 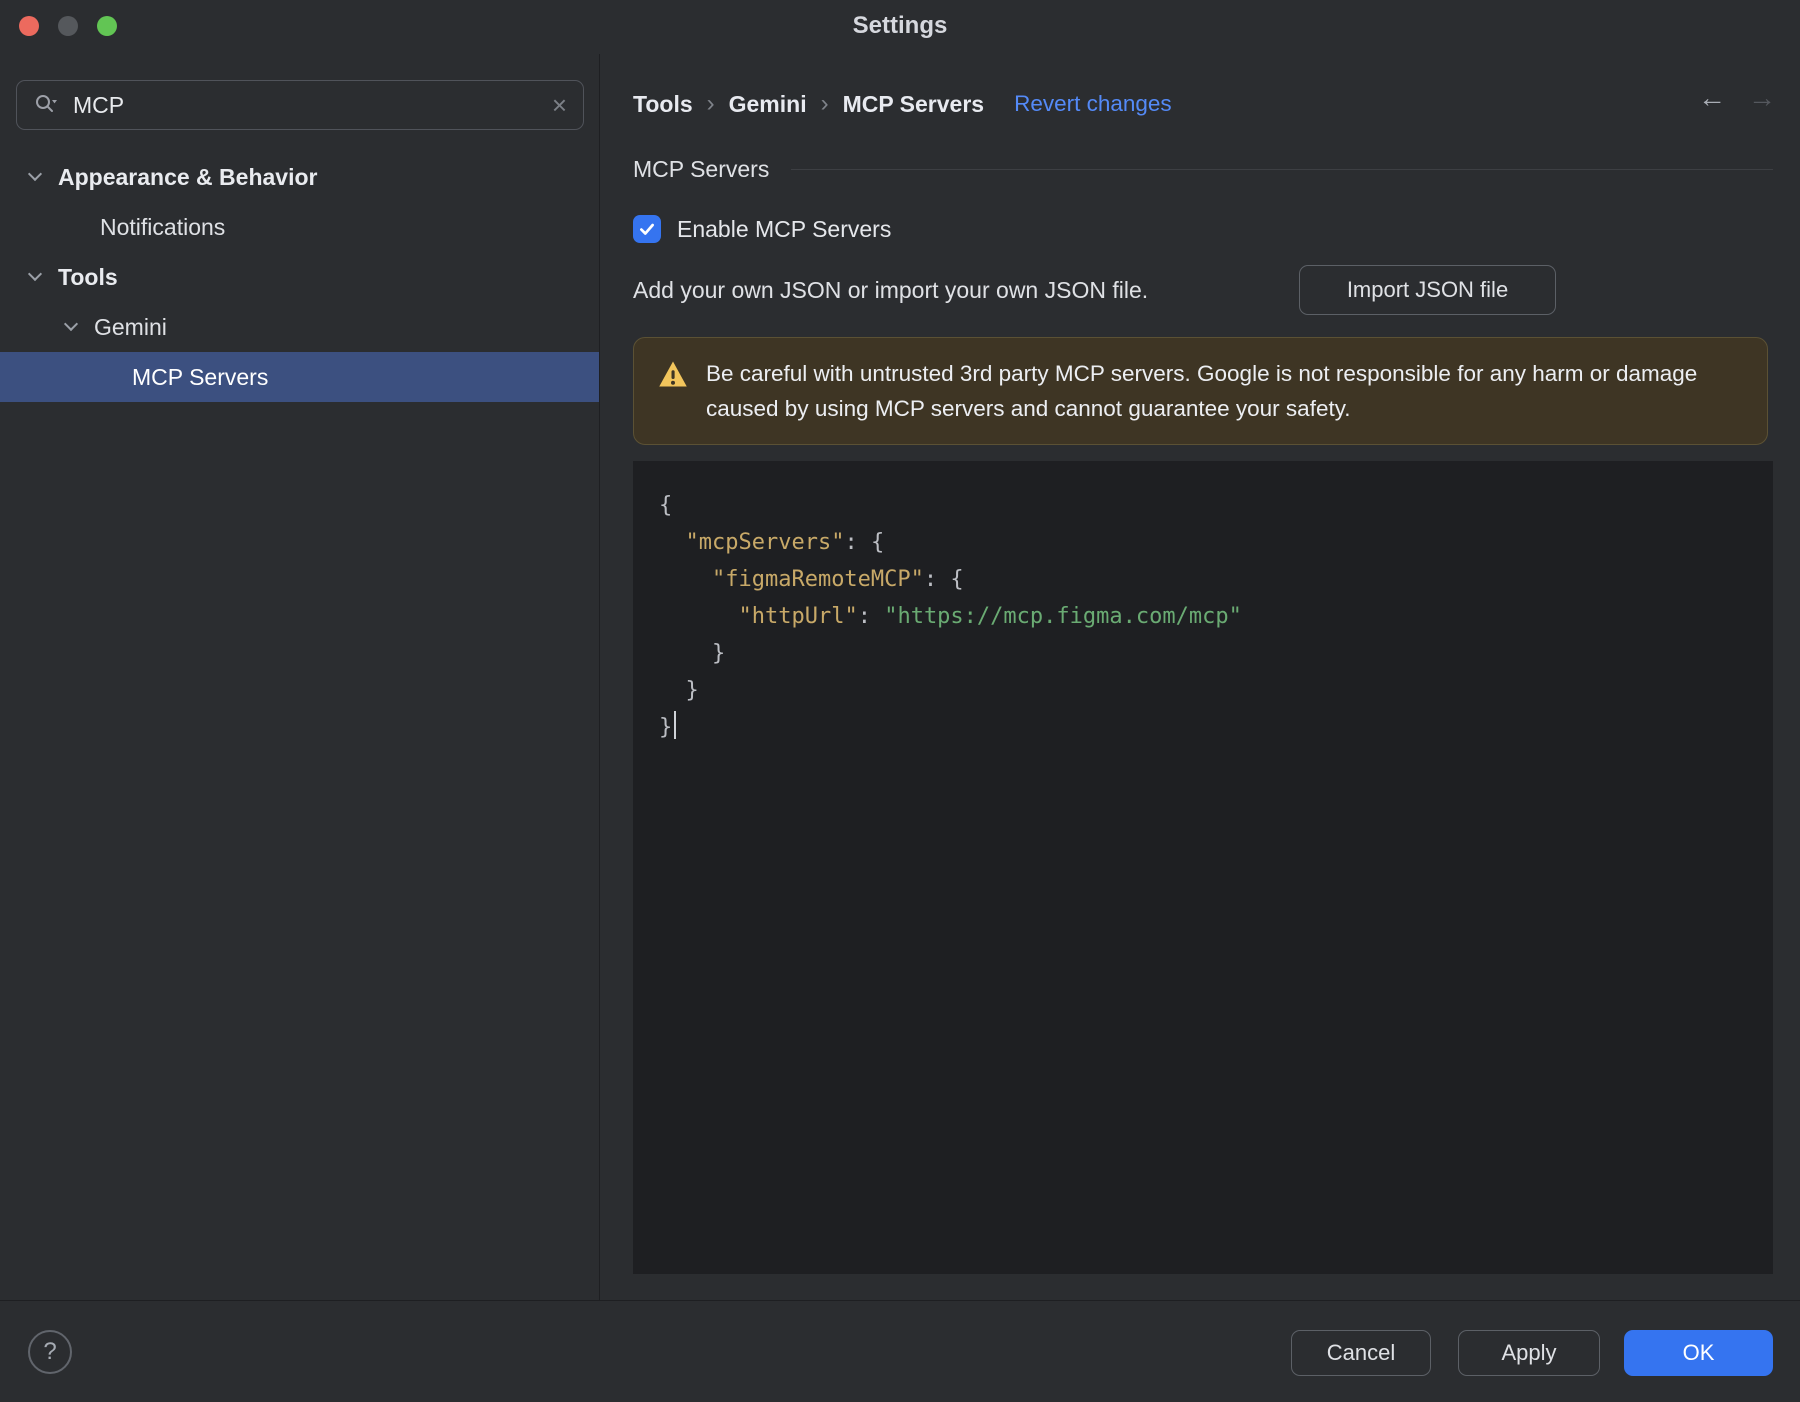 I want to click on forward-arrow-icon: →, so click(x=1762, y=97).